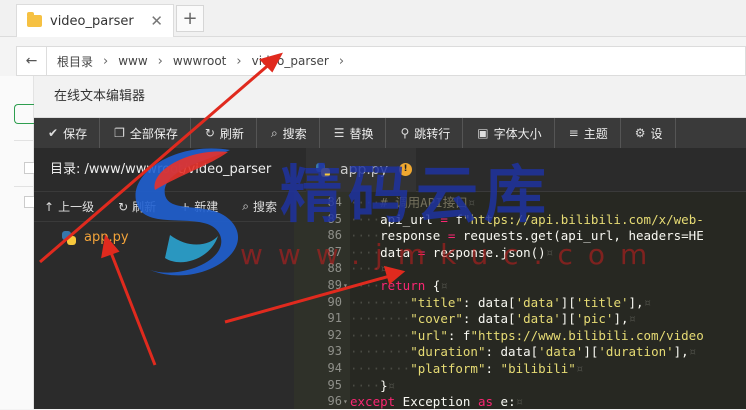 Image resolution: width=746 pixels, height=410 pixels. Describe the element at coordinates (119, 133) in the screenshot. I see `copy-icon: ❐` at that location.